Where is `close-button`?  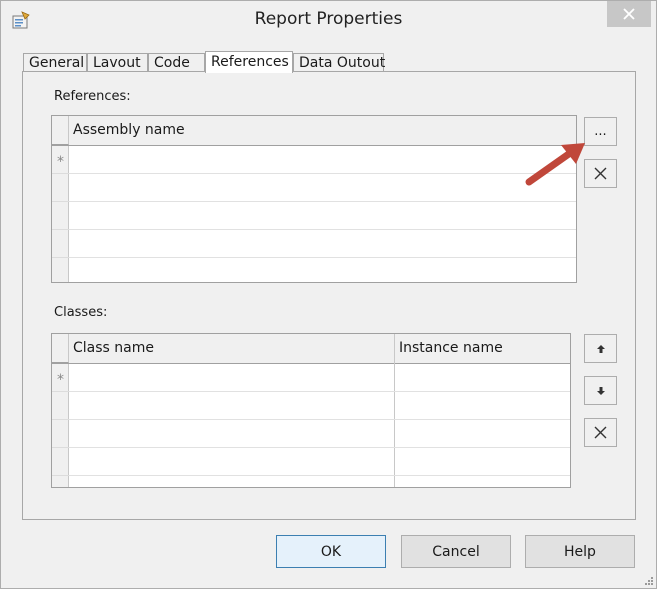 close-button is located at coordinates (629, 14).